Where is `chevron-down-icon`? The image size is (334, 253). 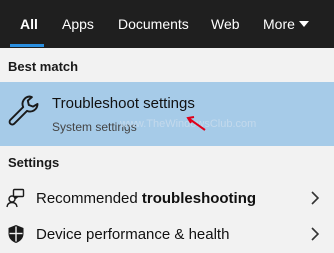
chevron-down-icon is located at coordinates (303, 24).